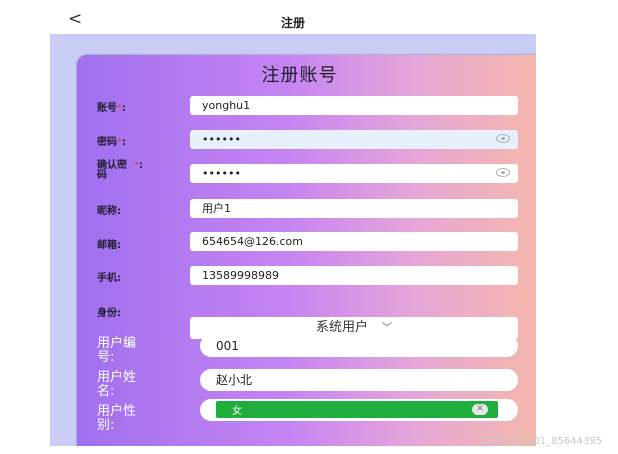  I want to click on top-navigation-bar: < 注册, so click(293, 21).